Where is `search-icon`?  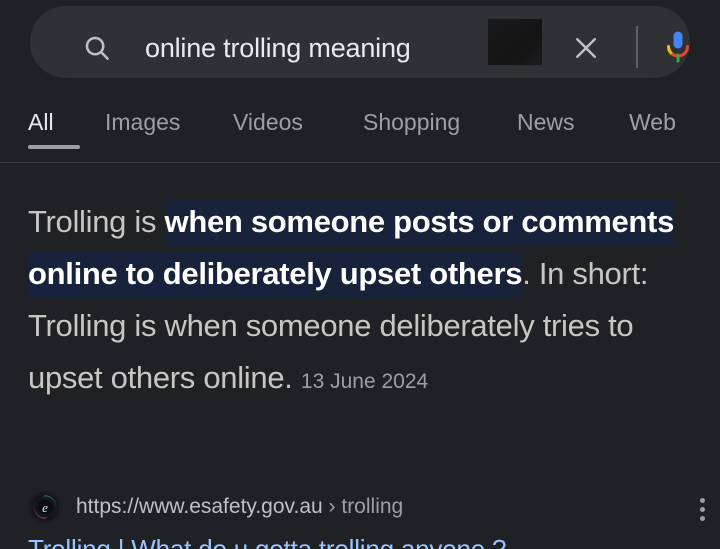 search-icon is located at coordinates (97, 48).